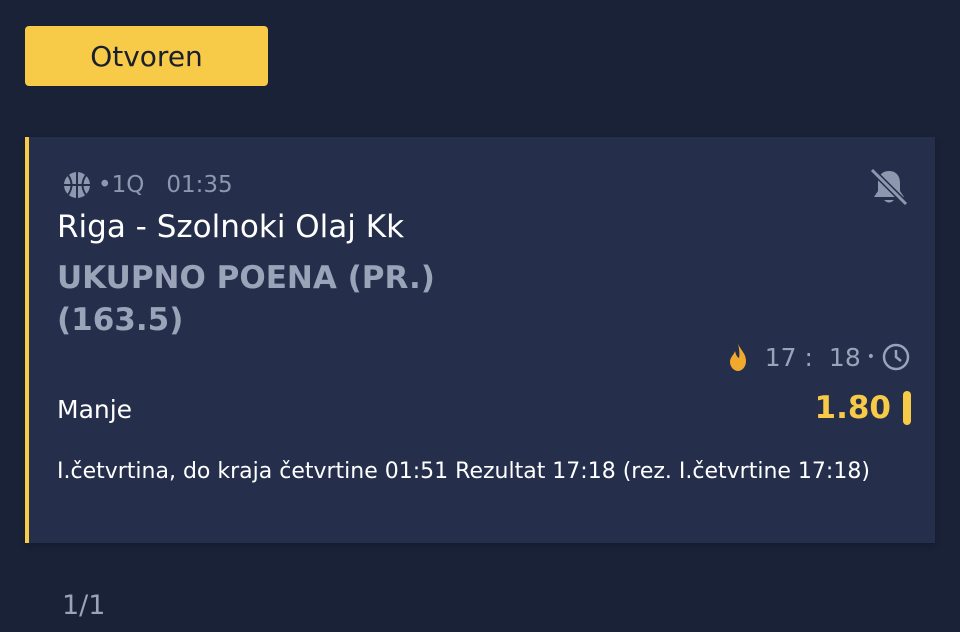 The height and width of the screenshot is (632, 960). What do you see at coordinates (907, 408) in the screenshot?
I see `odds-indicator` at bounding box center [907, 408].